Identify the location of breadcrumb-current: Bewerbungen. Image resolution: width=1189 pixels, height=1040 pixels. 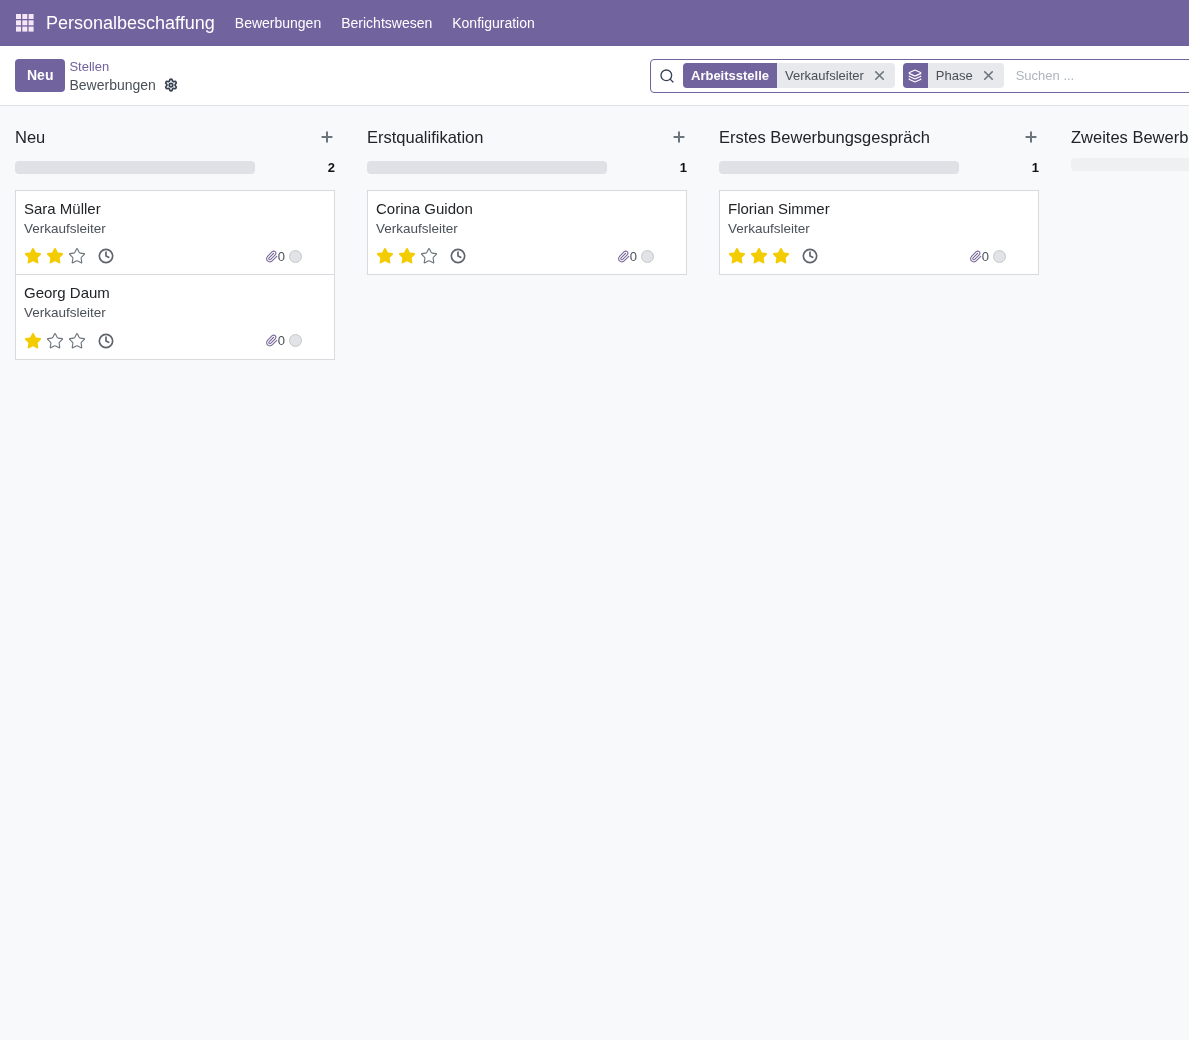
(112, 85).